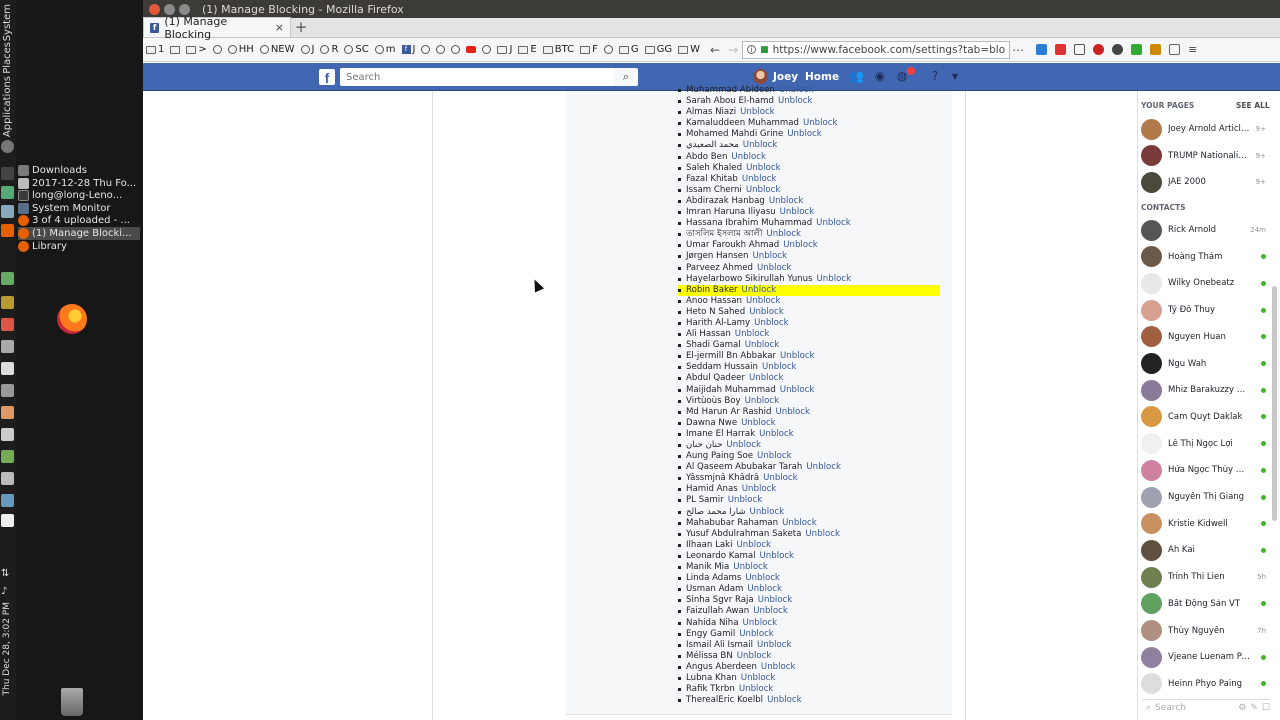  What do you see at coordinates (1203, 257) in the screenshot?
I see `contact-row: Hoàng Thám` at bounding box center [1203, 257].